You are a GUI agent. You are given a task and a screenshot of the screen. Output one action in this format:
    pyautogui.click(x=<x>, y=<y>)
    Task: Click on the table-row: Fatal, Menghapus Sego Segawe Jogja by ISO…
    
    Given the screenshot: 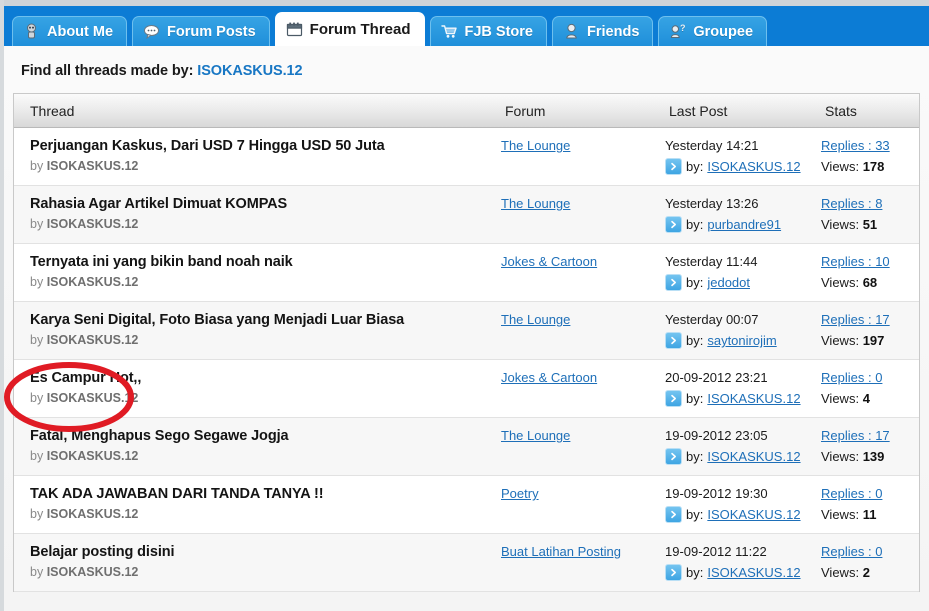 What is the action you would take?
    pyautogui.click(x=466, y=447)
    